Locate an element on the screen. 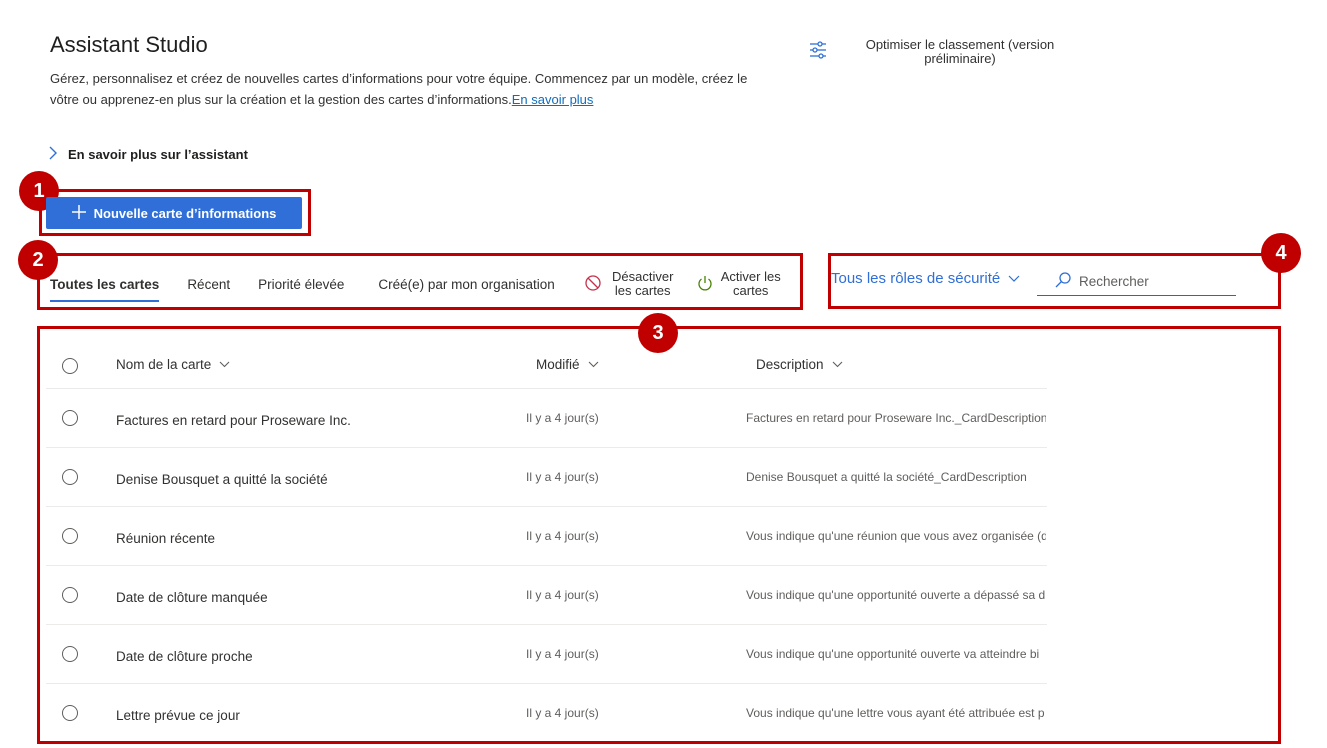 The width and height of the screenshot is (1327, 748). table-header: Nom de la carte Modifié Description is located at coordinates (546, 365).